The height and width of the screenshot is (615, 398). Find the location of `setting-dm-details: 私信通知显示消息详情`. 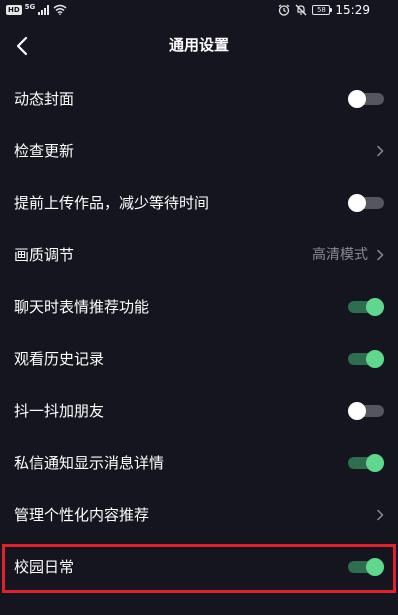

setting-dm-details: 私信通知显示消息详情 is located at coordinates (199, 463).